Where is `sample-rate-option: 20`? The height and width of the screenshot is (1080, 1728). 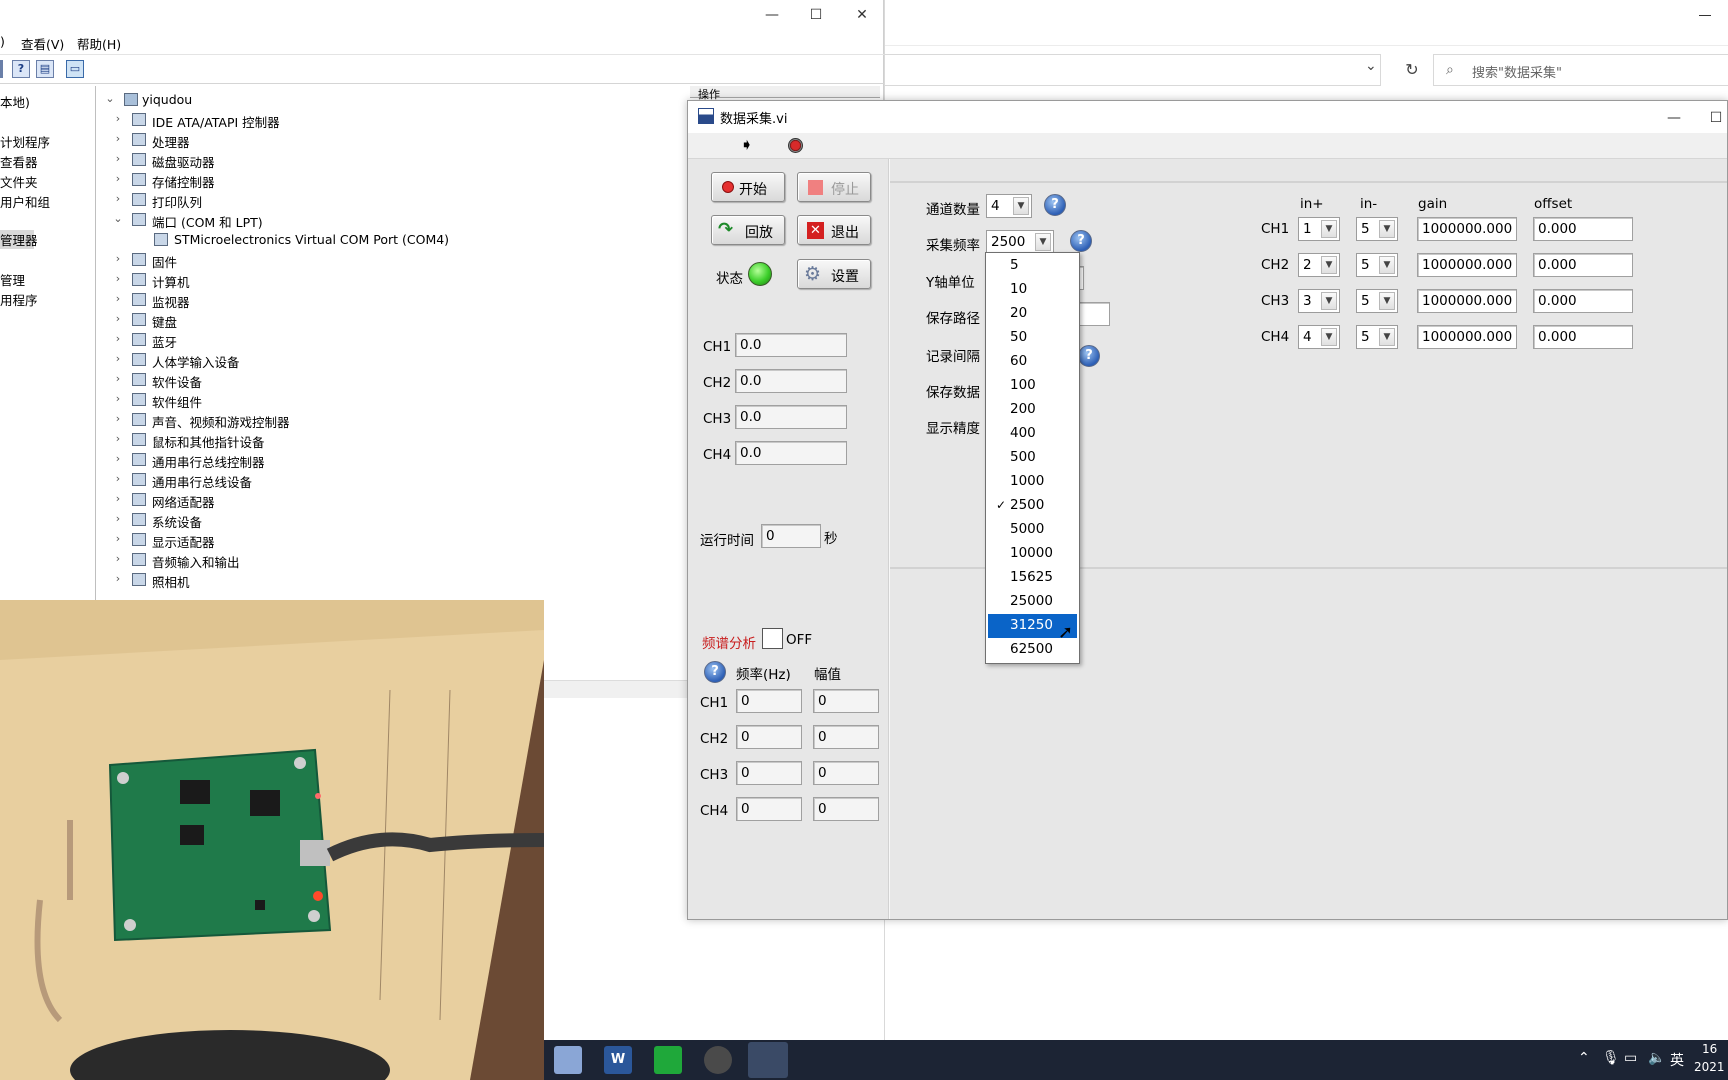
sample-rate-option: 20 is located at coordinates (1032, 314).